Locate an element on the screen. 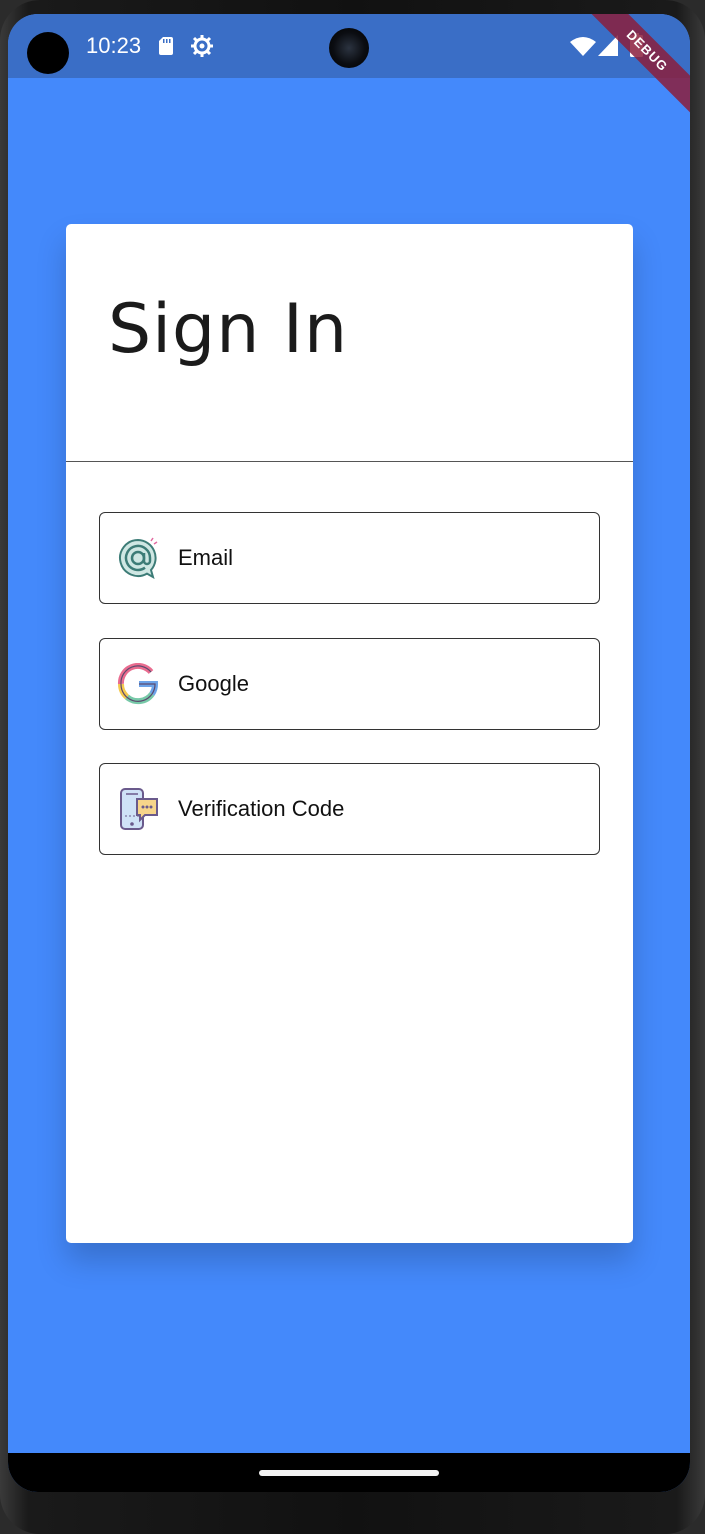 This screenshot has height=1534, width=705. email-sign-in-button: Email is located at coordinates (349, 558).